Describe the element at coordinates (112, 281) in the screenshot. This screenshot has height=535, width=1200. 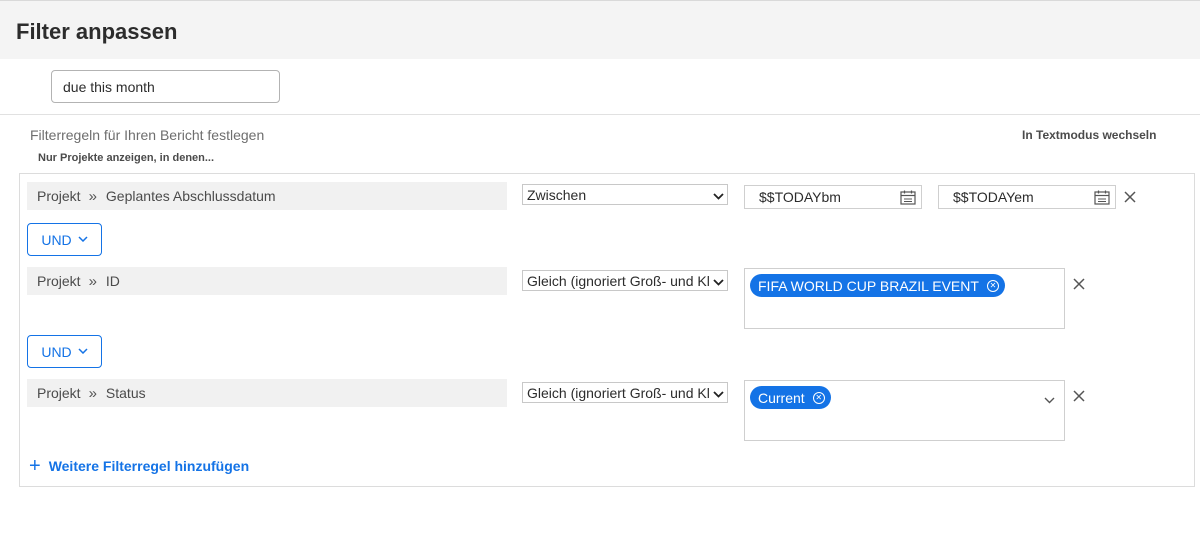
I see `rule-field-name: ID` at that location.